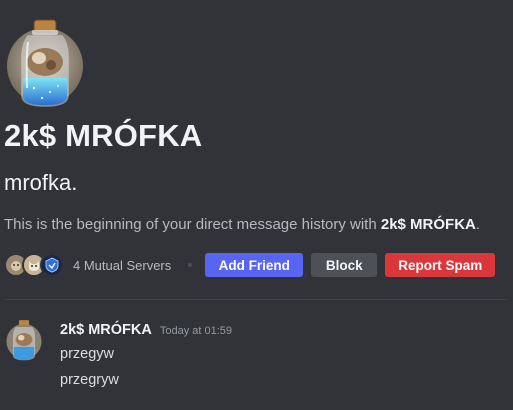 The image size is (513, 410). I want to click on message-text: przegryw, so click(89, 380).